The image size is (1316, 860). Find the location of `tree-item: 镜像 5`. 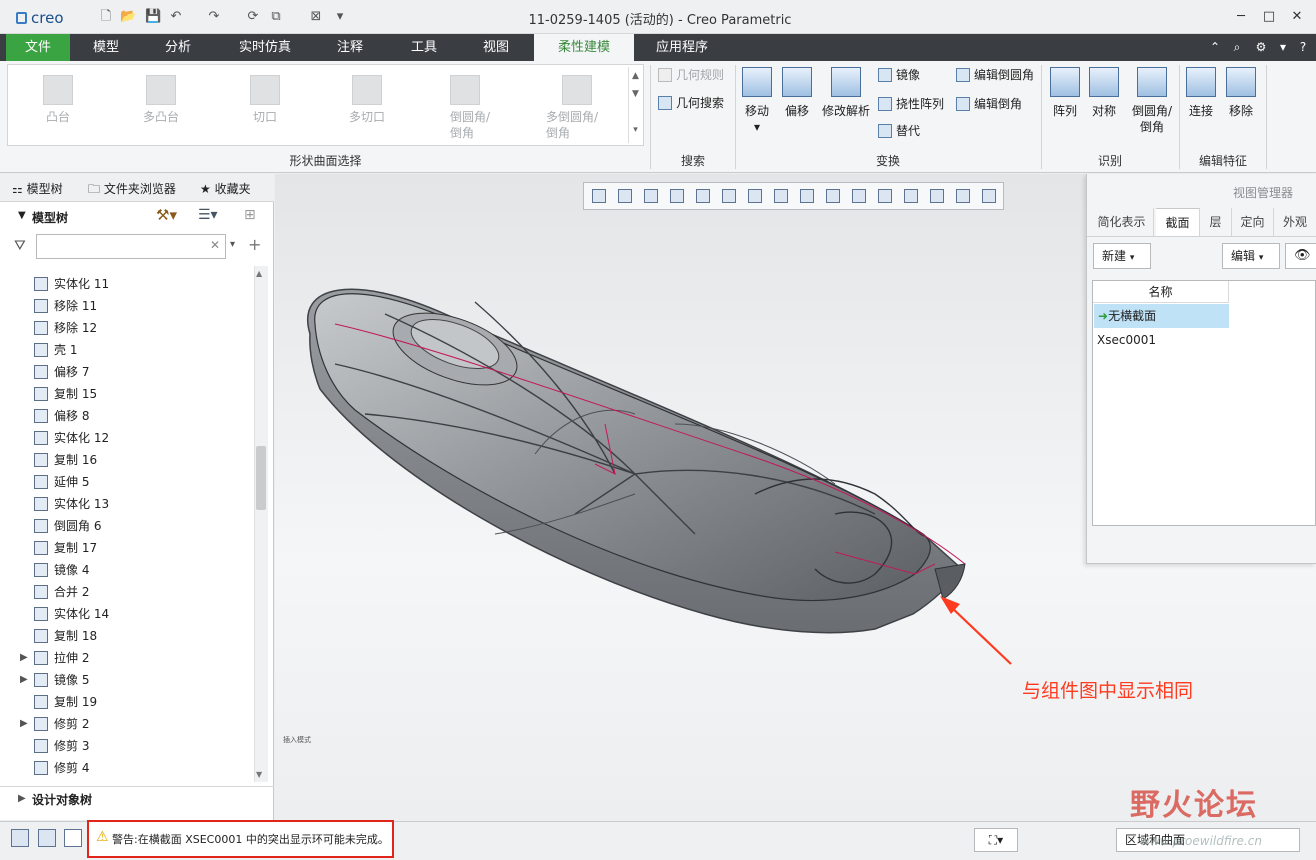

tree-item: 镜像 5 is located at coordinates (61, 680).